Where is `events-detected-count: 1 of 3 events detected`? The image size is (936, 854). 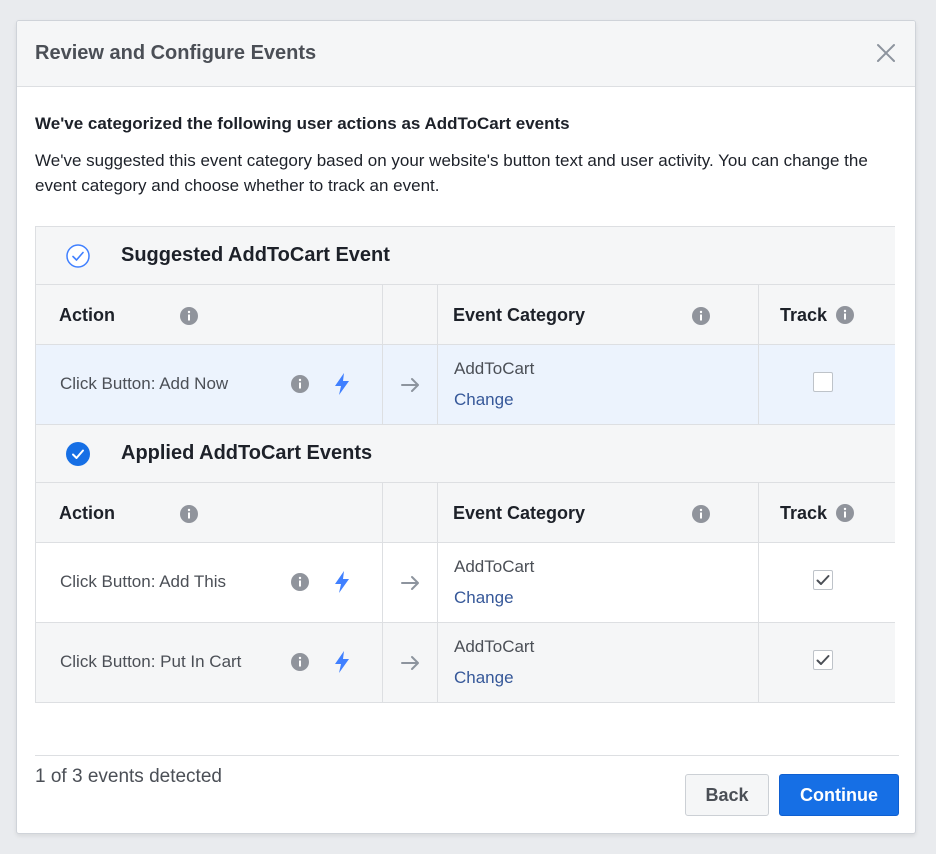 events-detected-count: 1 of 3 events detected is located at coordinates (128, 776).